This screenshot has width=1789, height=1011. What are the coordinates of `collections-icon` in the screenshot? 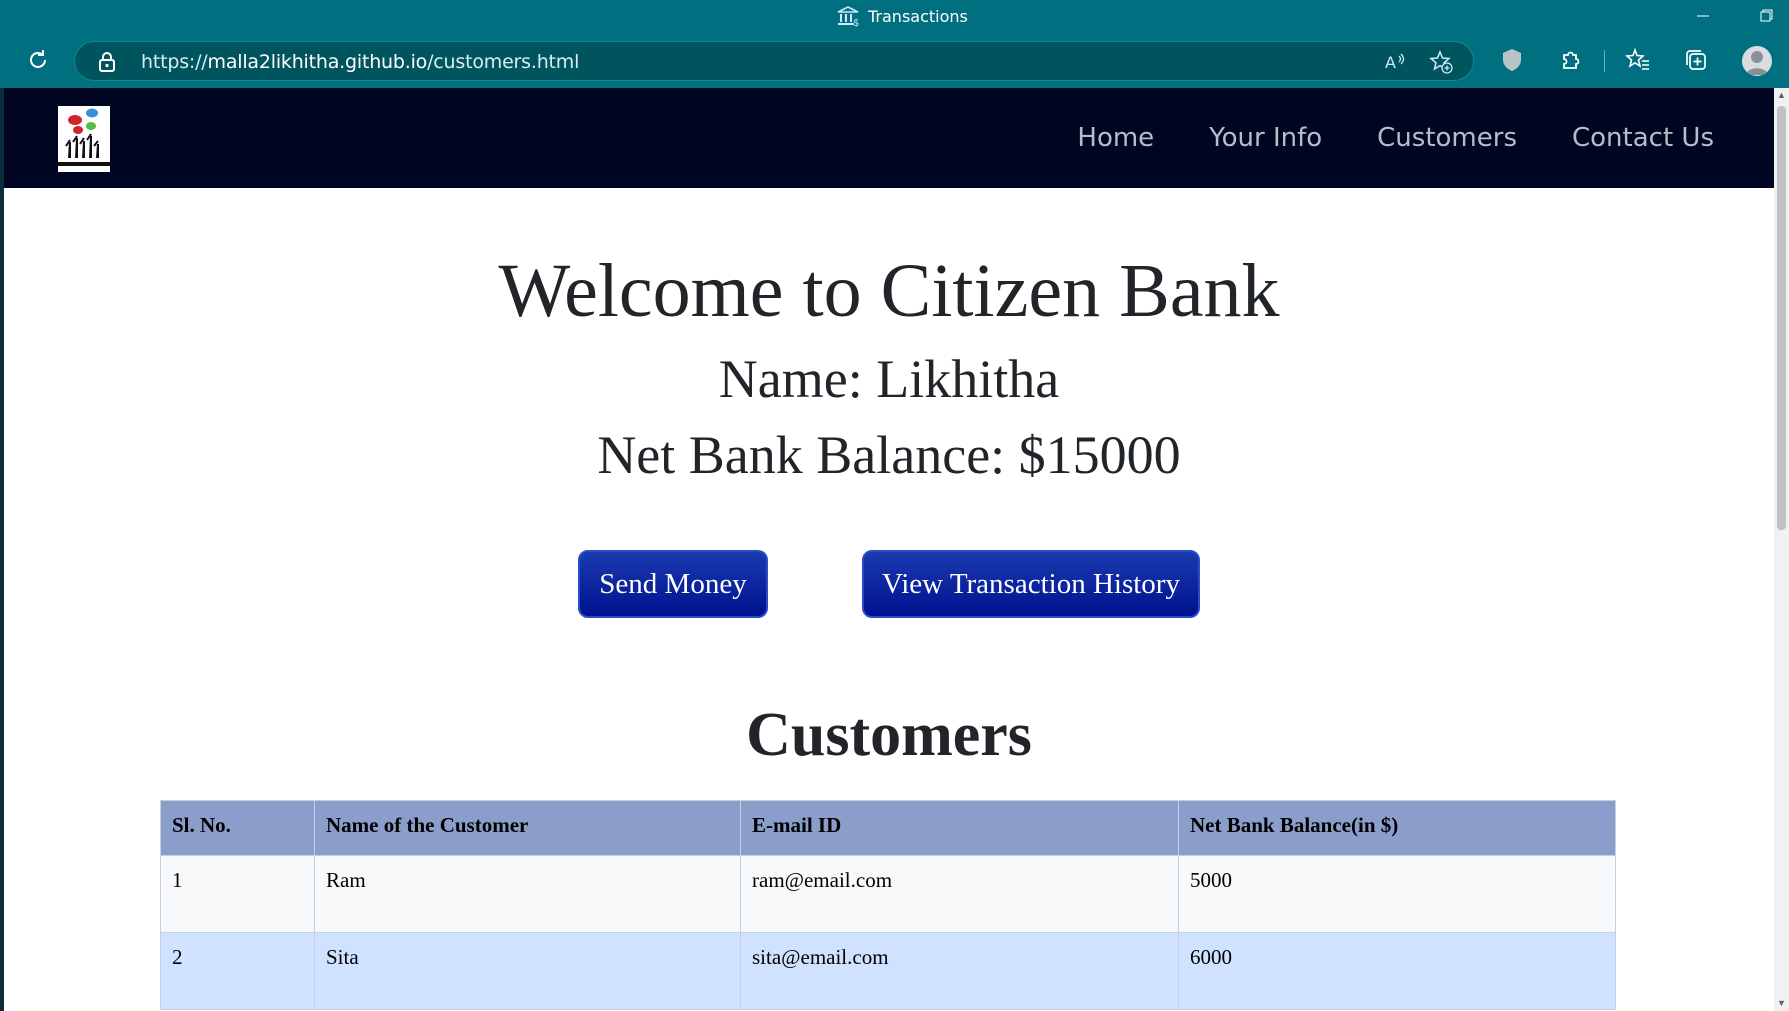 It's located at (1696, 60).